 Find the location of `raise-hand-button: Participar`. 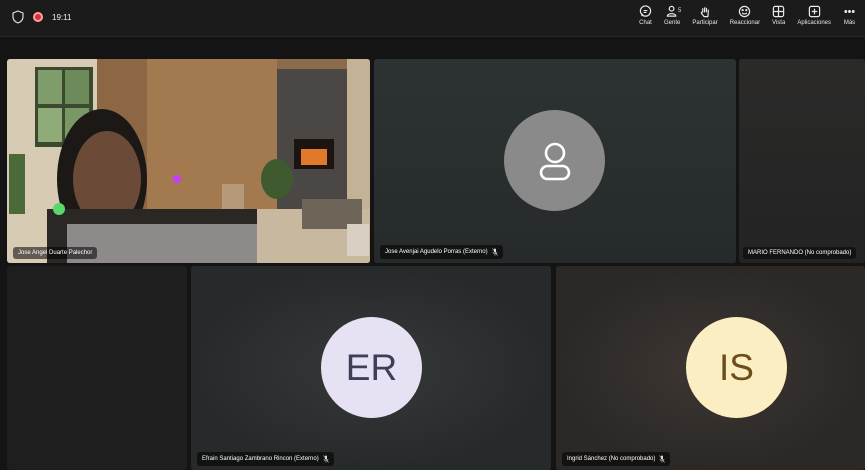

raise-hand-button: Participar is located at coordinates (704, 15).